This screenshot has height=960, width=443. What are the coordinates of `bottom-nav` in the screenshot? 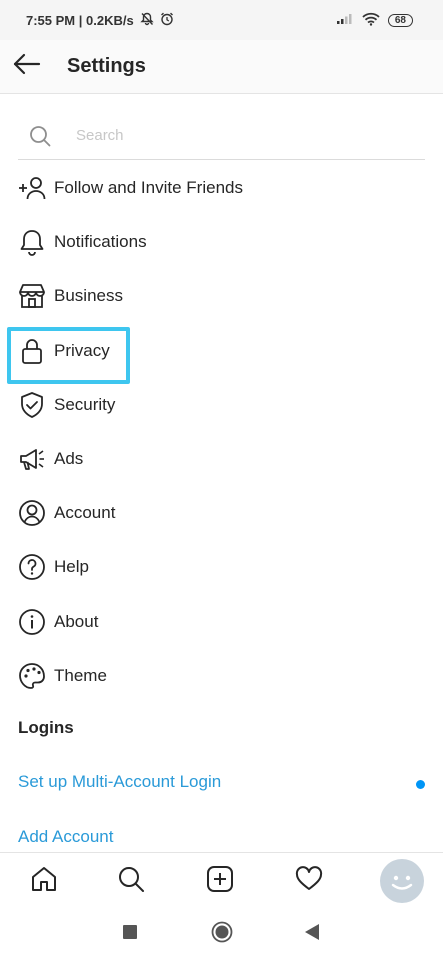 It's located at (221, 880).